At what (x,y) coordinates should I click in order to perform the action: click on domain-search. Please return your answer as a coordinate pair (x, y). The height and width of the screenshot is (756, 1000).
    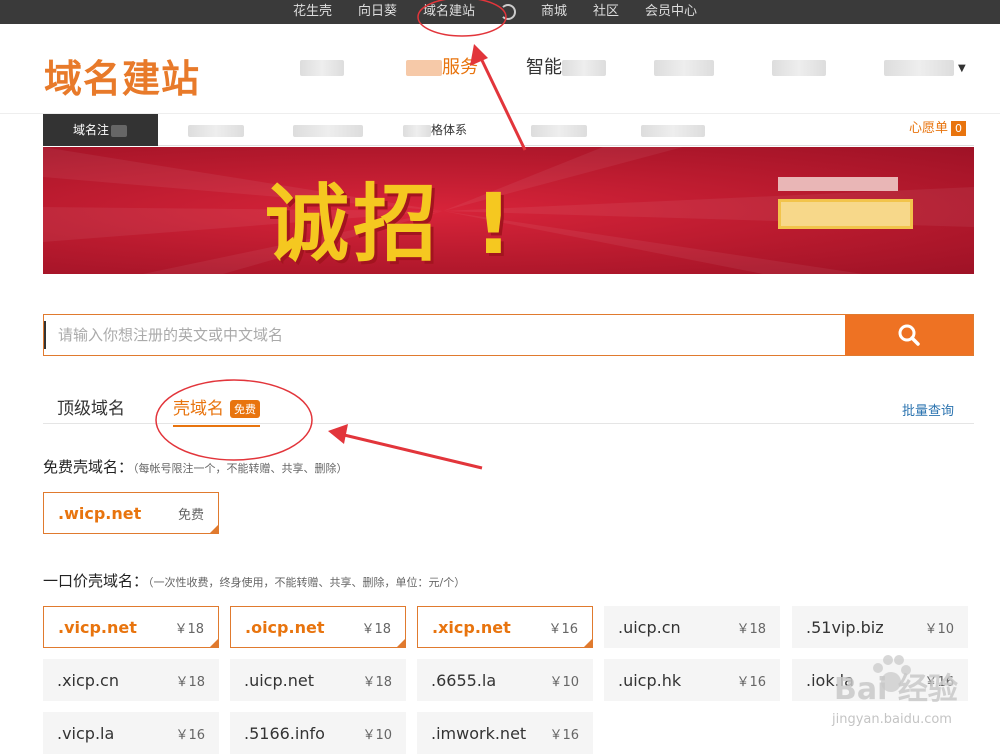
    Looking at the image, I should click on (508, 335).